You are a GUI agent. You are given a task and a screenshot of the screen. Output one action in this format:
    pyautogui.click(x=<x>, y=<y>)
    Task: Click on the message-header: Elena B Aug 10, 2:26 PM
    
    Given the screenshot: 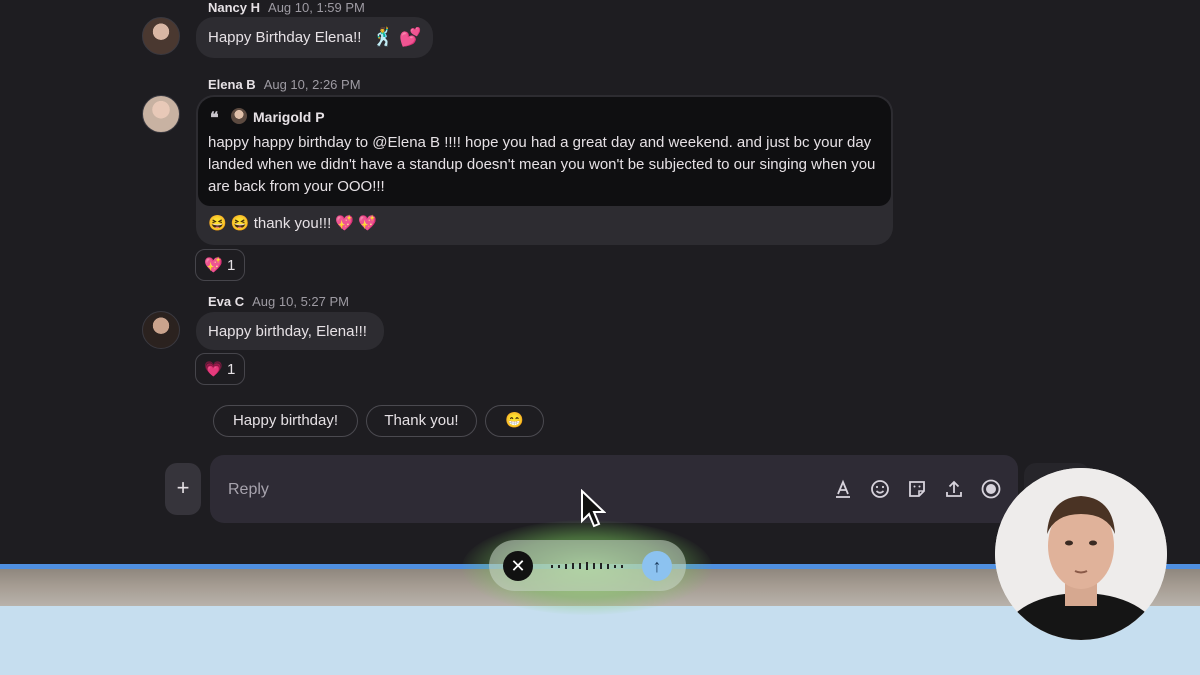 What is the action you would take?
    pyautogui.click(x=284, y=84)
    